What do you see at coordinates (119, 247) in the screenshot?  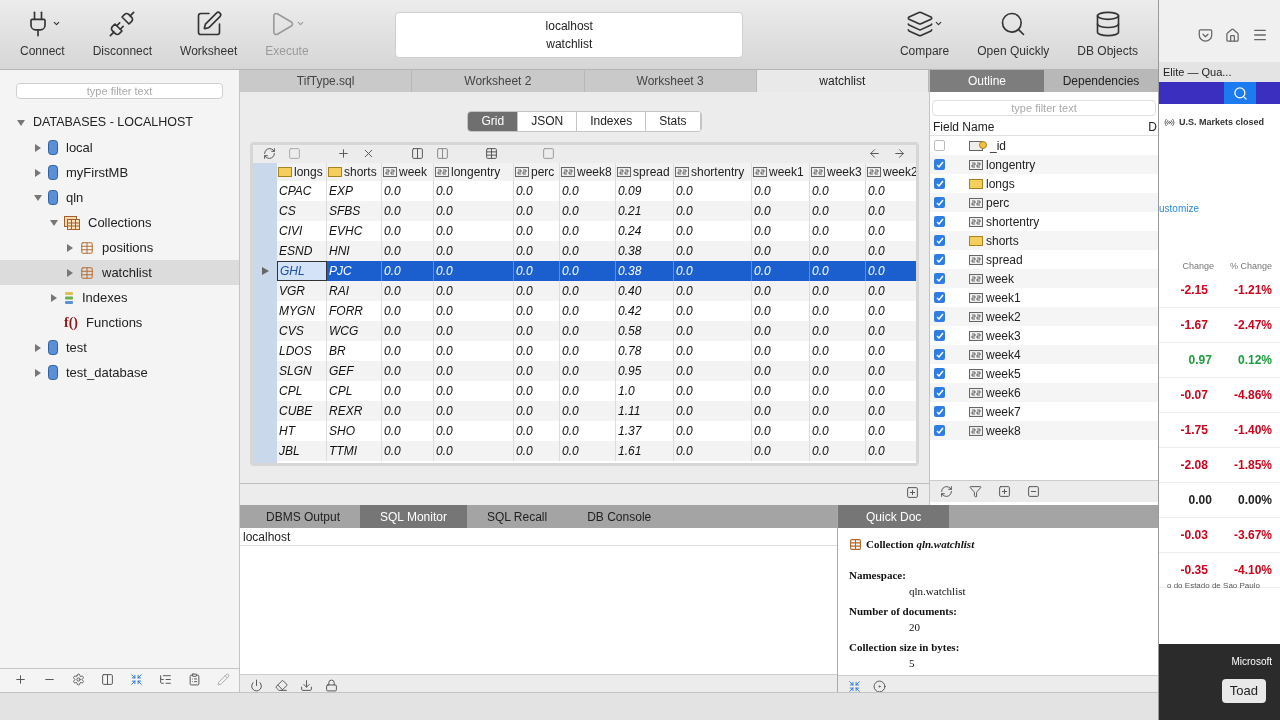 I see `tree-item: positions` at bounding box center [119, 247].